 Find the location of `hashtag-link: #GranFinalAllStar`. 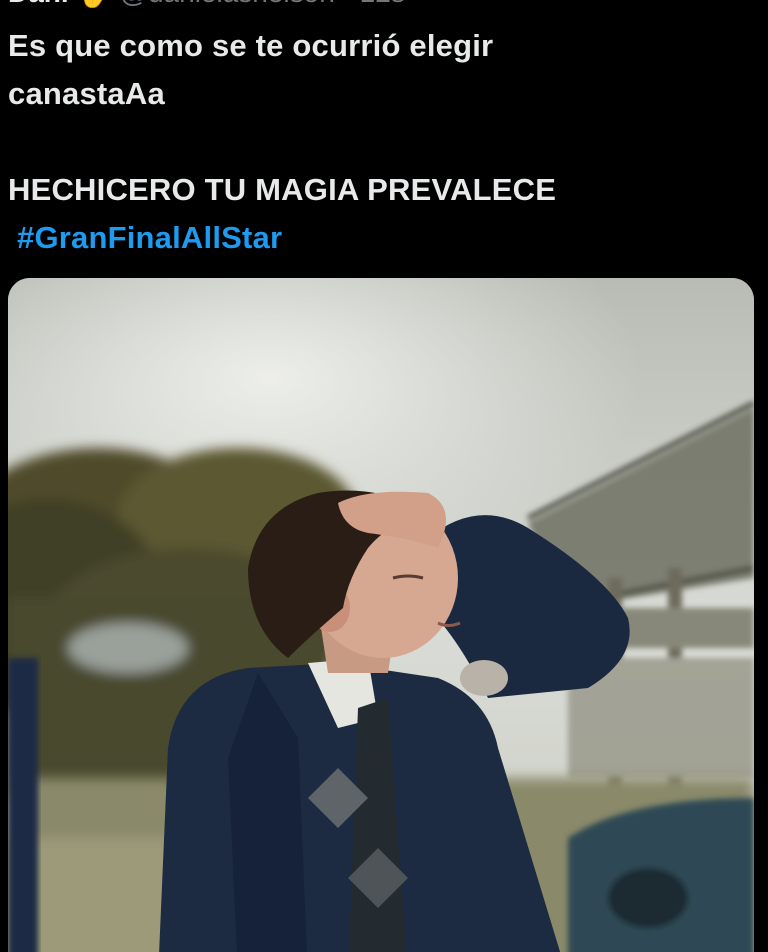

hashtag-link: #GranFinalAllStar is located at coordinates (149, 237).